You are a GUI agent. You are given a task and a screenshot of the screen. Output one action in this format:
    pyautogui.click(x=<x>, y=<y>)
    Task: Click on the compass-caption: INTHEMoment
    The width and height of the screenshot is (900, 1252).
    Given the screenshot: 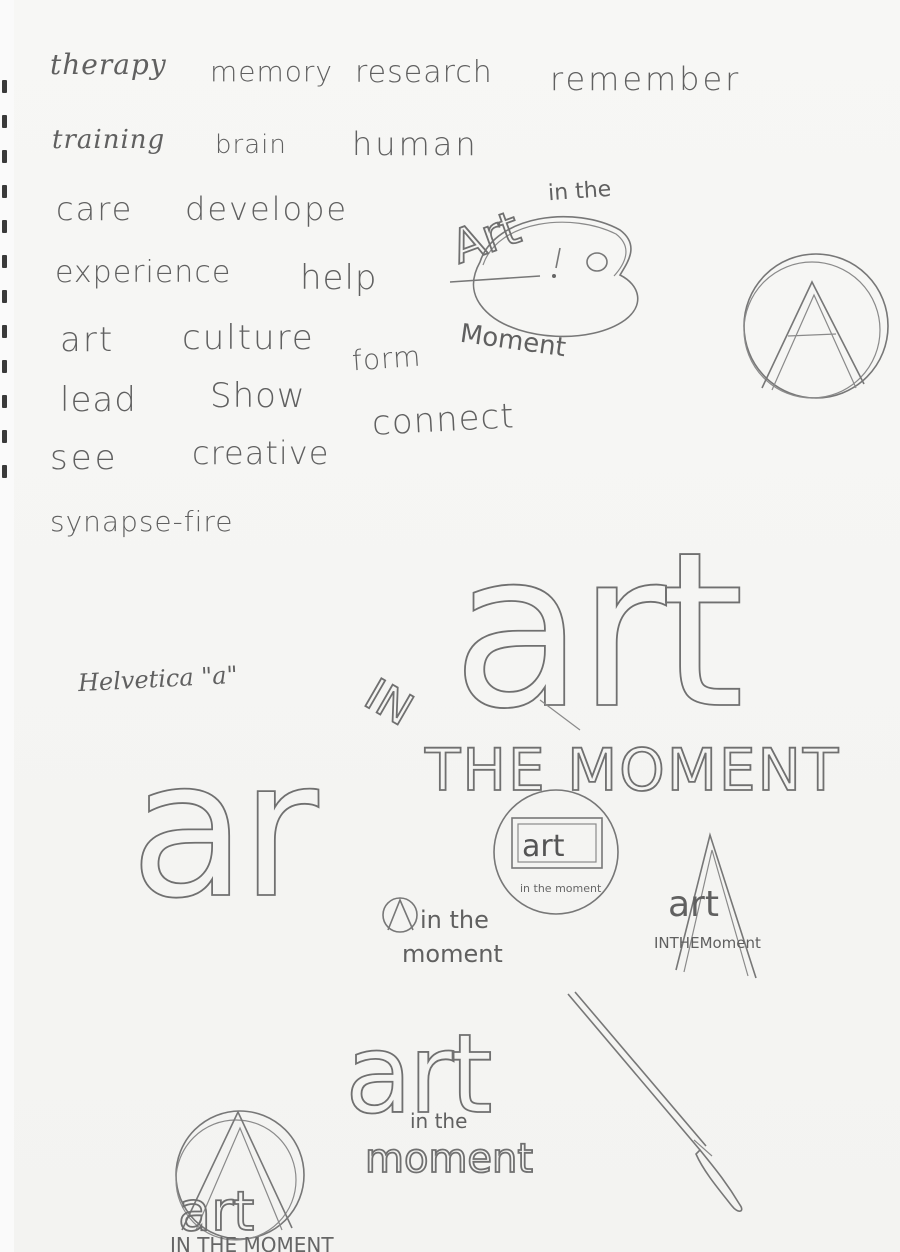 What is the action you would take?
    pyautogui.click(x=707, y=943)
    